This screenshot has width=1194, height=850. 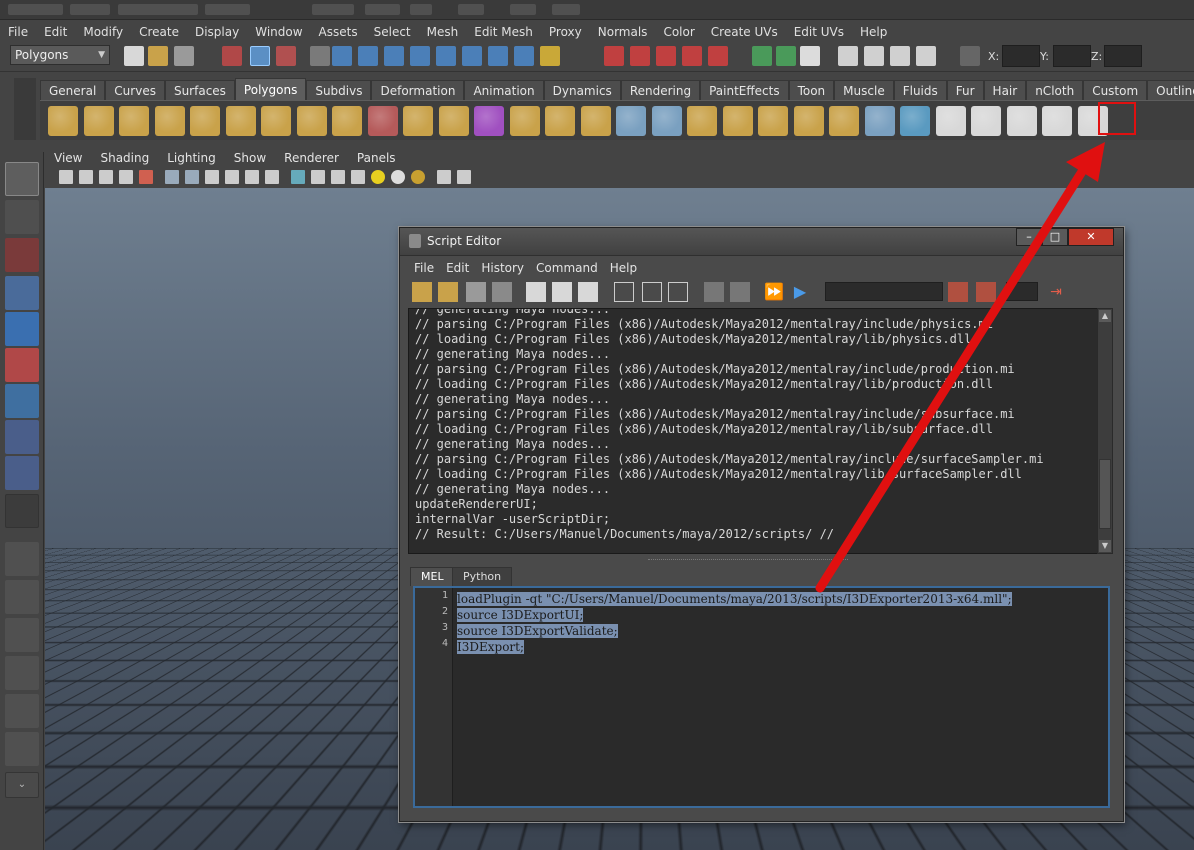 What do you see at coordinates (678, 32) in the screenshot?
I see `menu-color: Color` at bounding box center [678, 32].